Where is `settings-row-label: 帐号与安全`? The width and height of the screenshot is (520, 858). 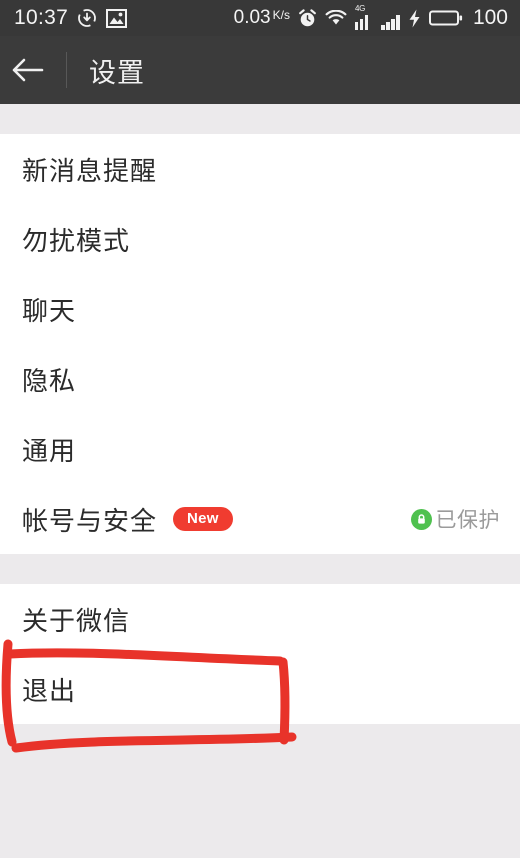
settings-row-label: 帐号与安全 is located at coordinates (90, 520).